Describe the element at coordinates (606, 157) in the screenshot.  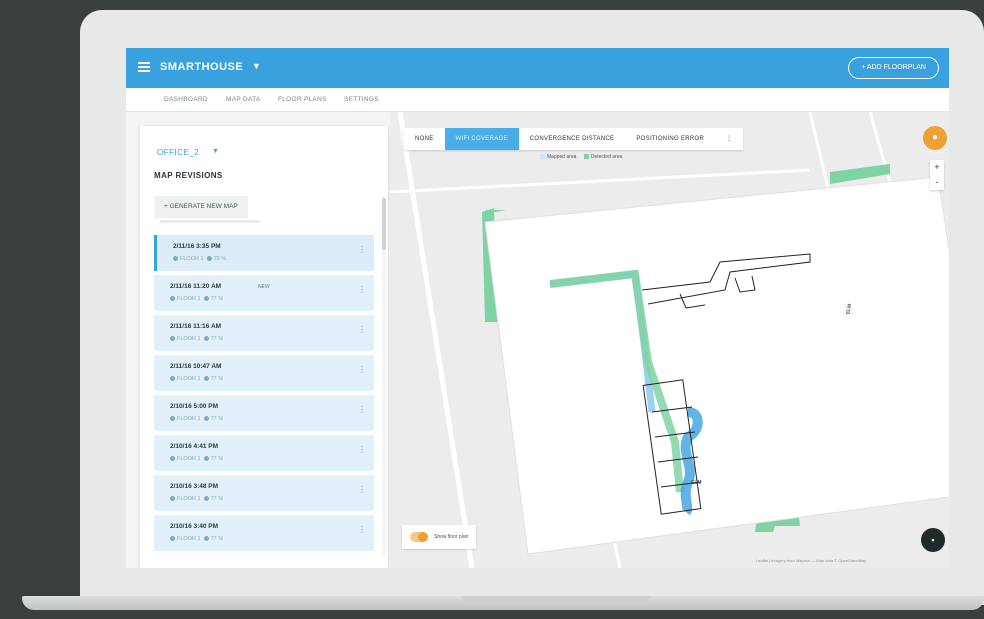
I see `legend-detected: Detected area` at that location.